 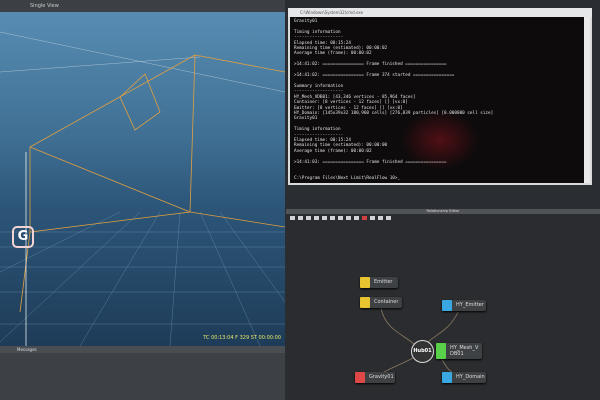 What do you see at coordinates (383, 282) in the screenshot?
I see `node-label: Emitter` at bounding box center [383, 282].